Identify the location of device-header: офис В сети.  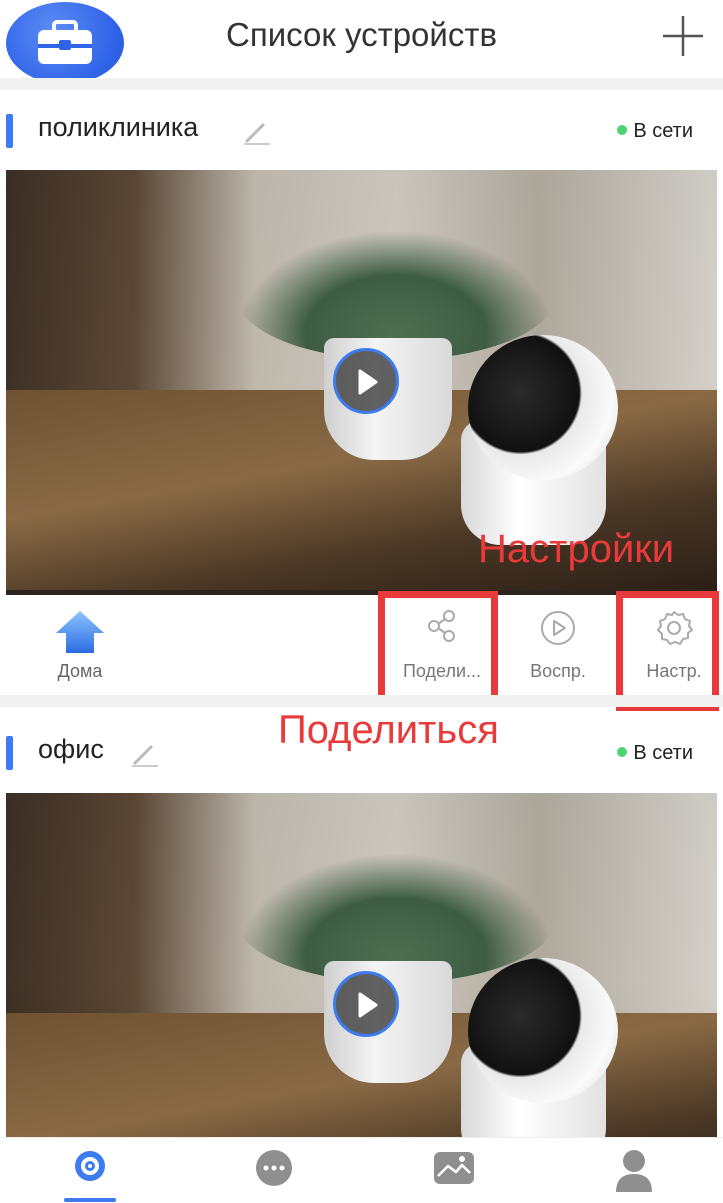
(361, 752).